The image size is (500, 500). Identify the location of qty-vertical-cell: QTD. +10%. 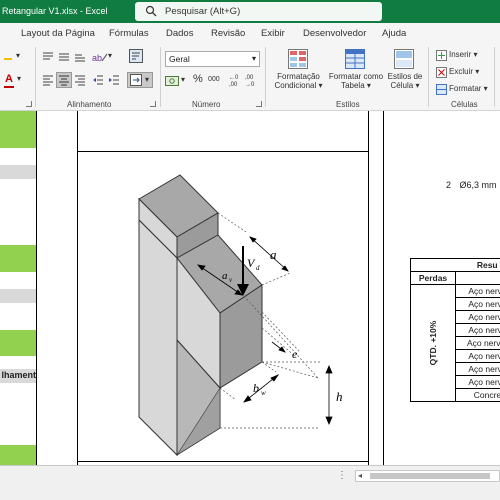
(433, 343).